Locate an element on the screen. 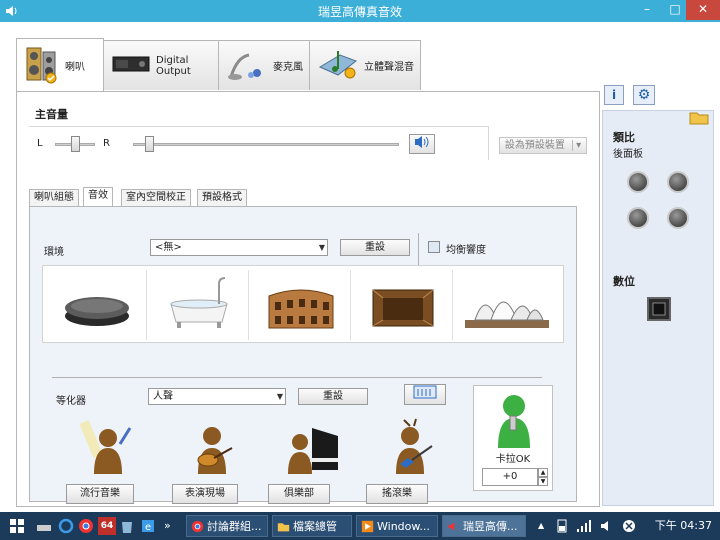 The height and width of the screenshot is (540, 720). environment-reset-button: 重設 is located at coordinates (375, 247).